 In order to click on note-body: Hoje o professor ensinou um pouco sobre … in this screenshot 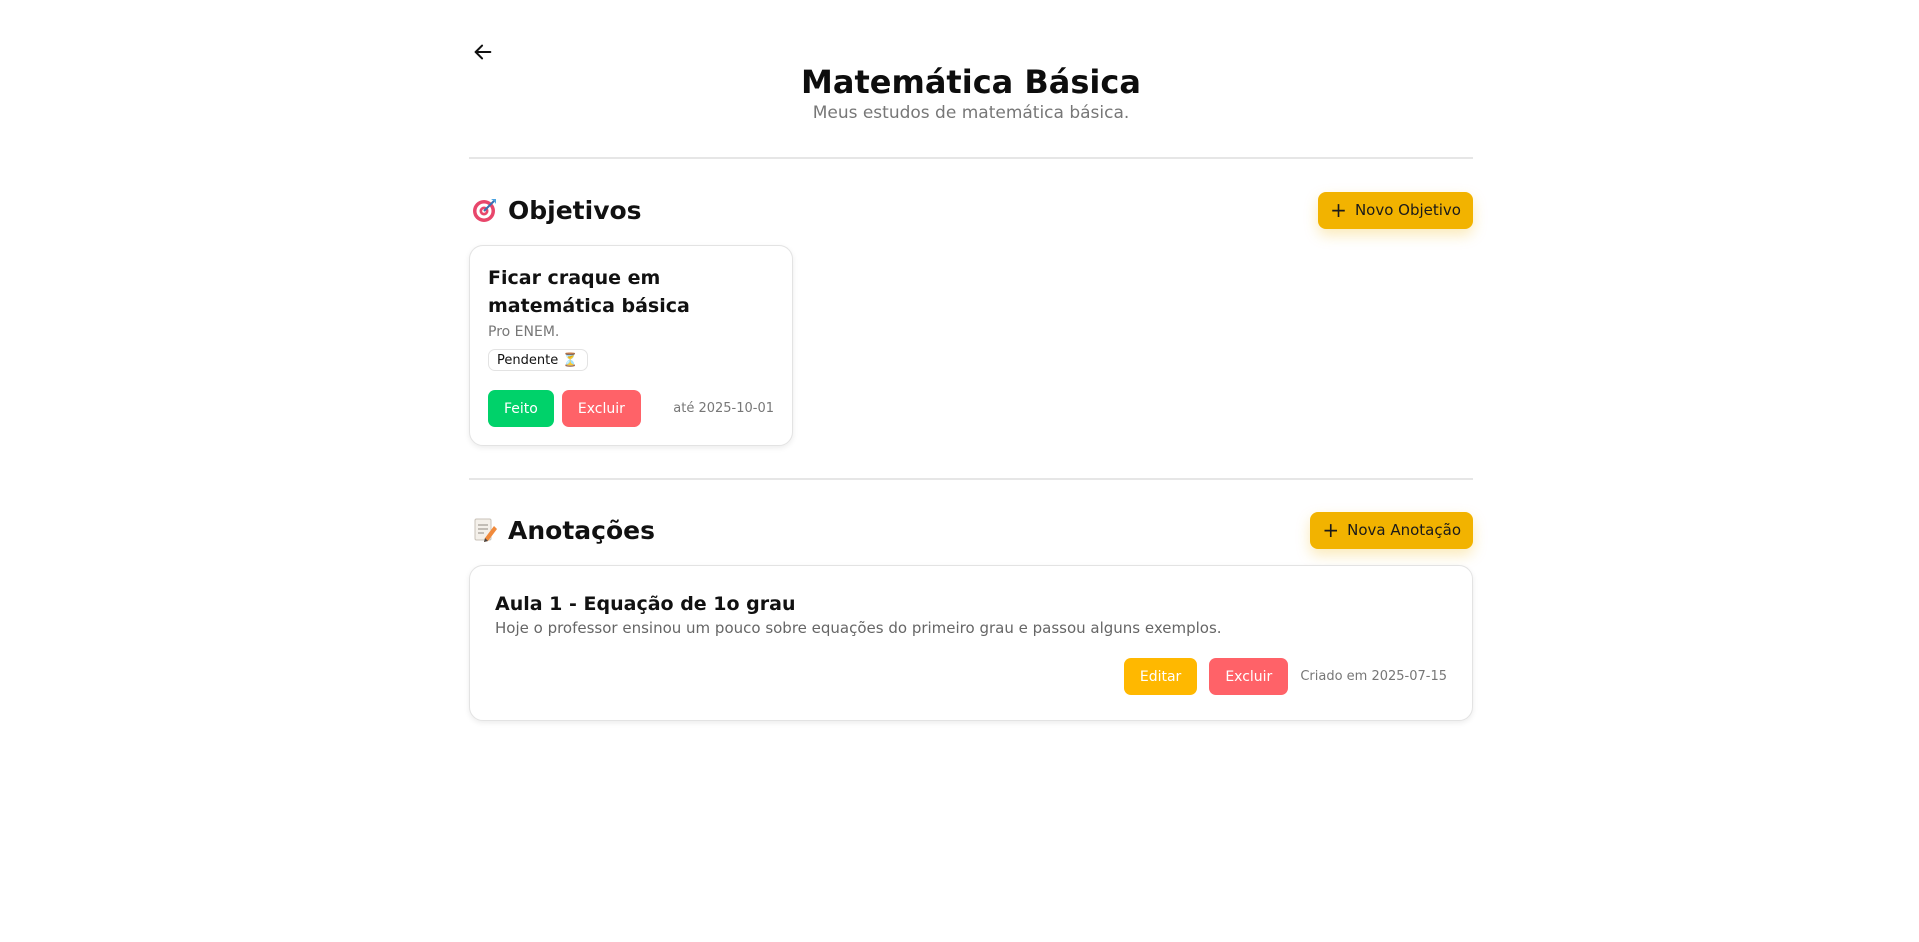, I will do `click(858, 628)`.